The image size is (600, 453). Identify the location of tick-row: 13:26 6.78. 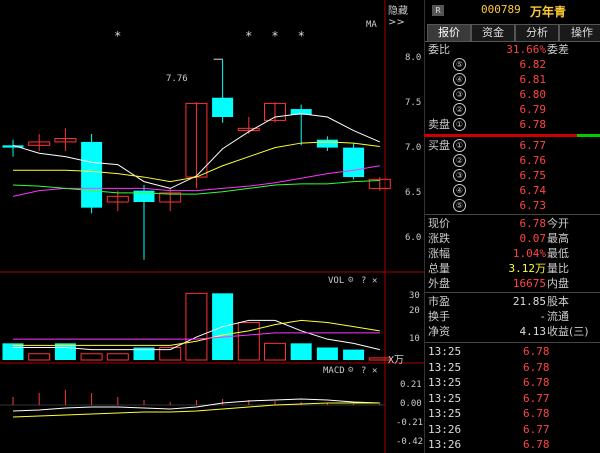
(512, 444).